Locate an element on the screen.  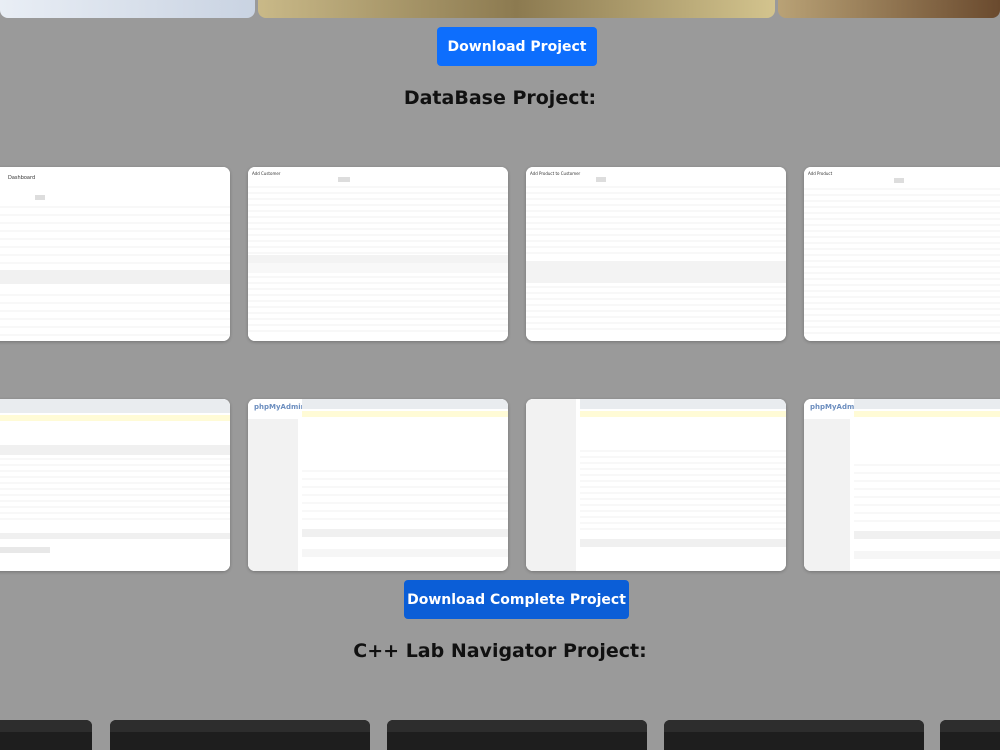
svg-text: Dashboard is located at coordinates (21, 178).